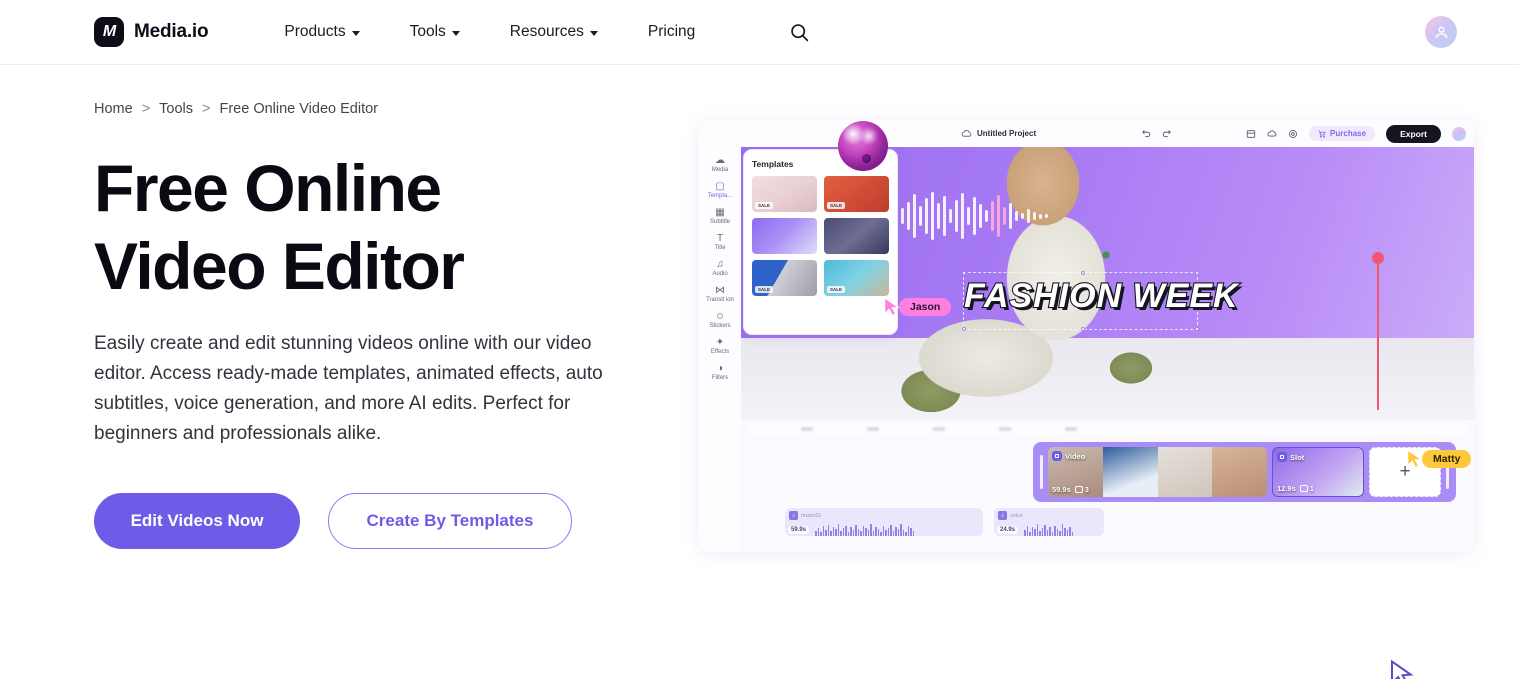  Describe the element at coordinates (884, 522) in the screenshot. I see `timeline-audio-track: ♪ music01 59.9s` at that location.